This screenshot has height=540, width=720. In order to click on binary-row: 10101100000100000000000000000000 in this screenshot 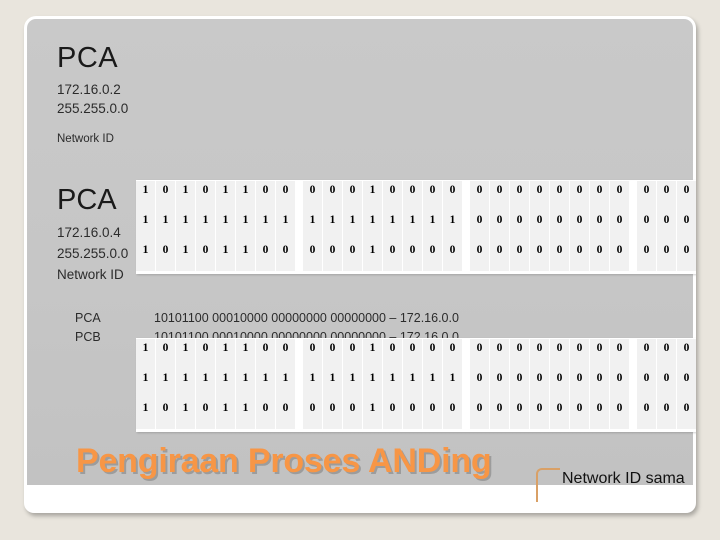, I will do `click(416, 414)`.